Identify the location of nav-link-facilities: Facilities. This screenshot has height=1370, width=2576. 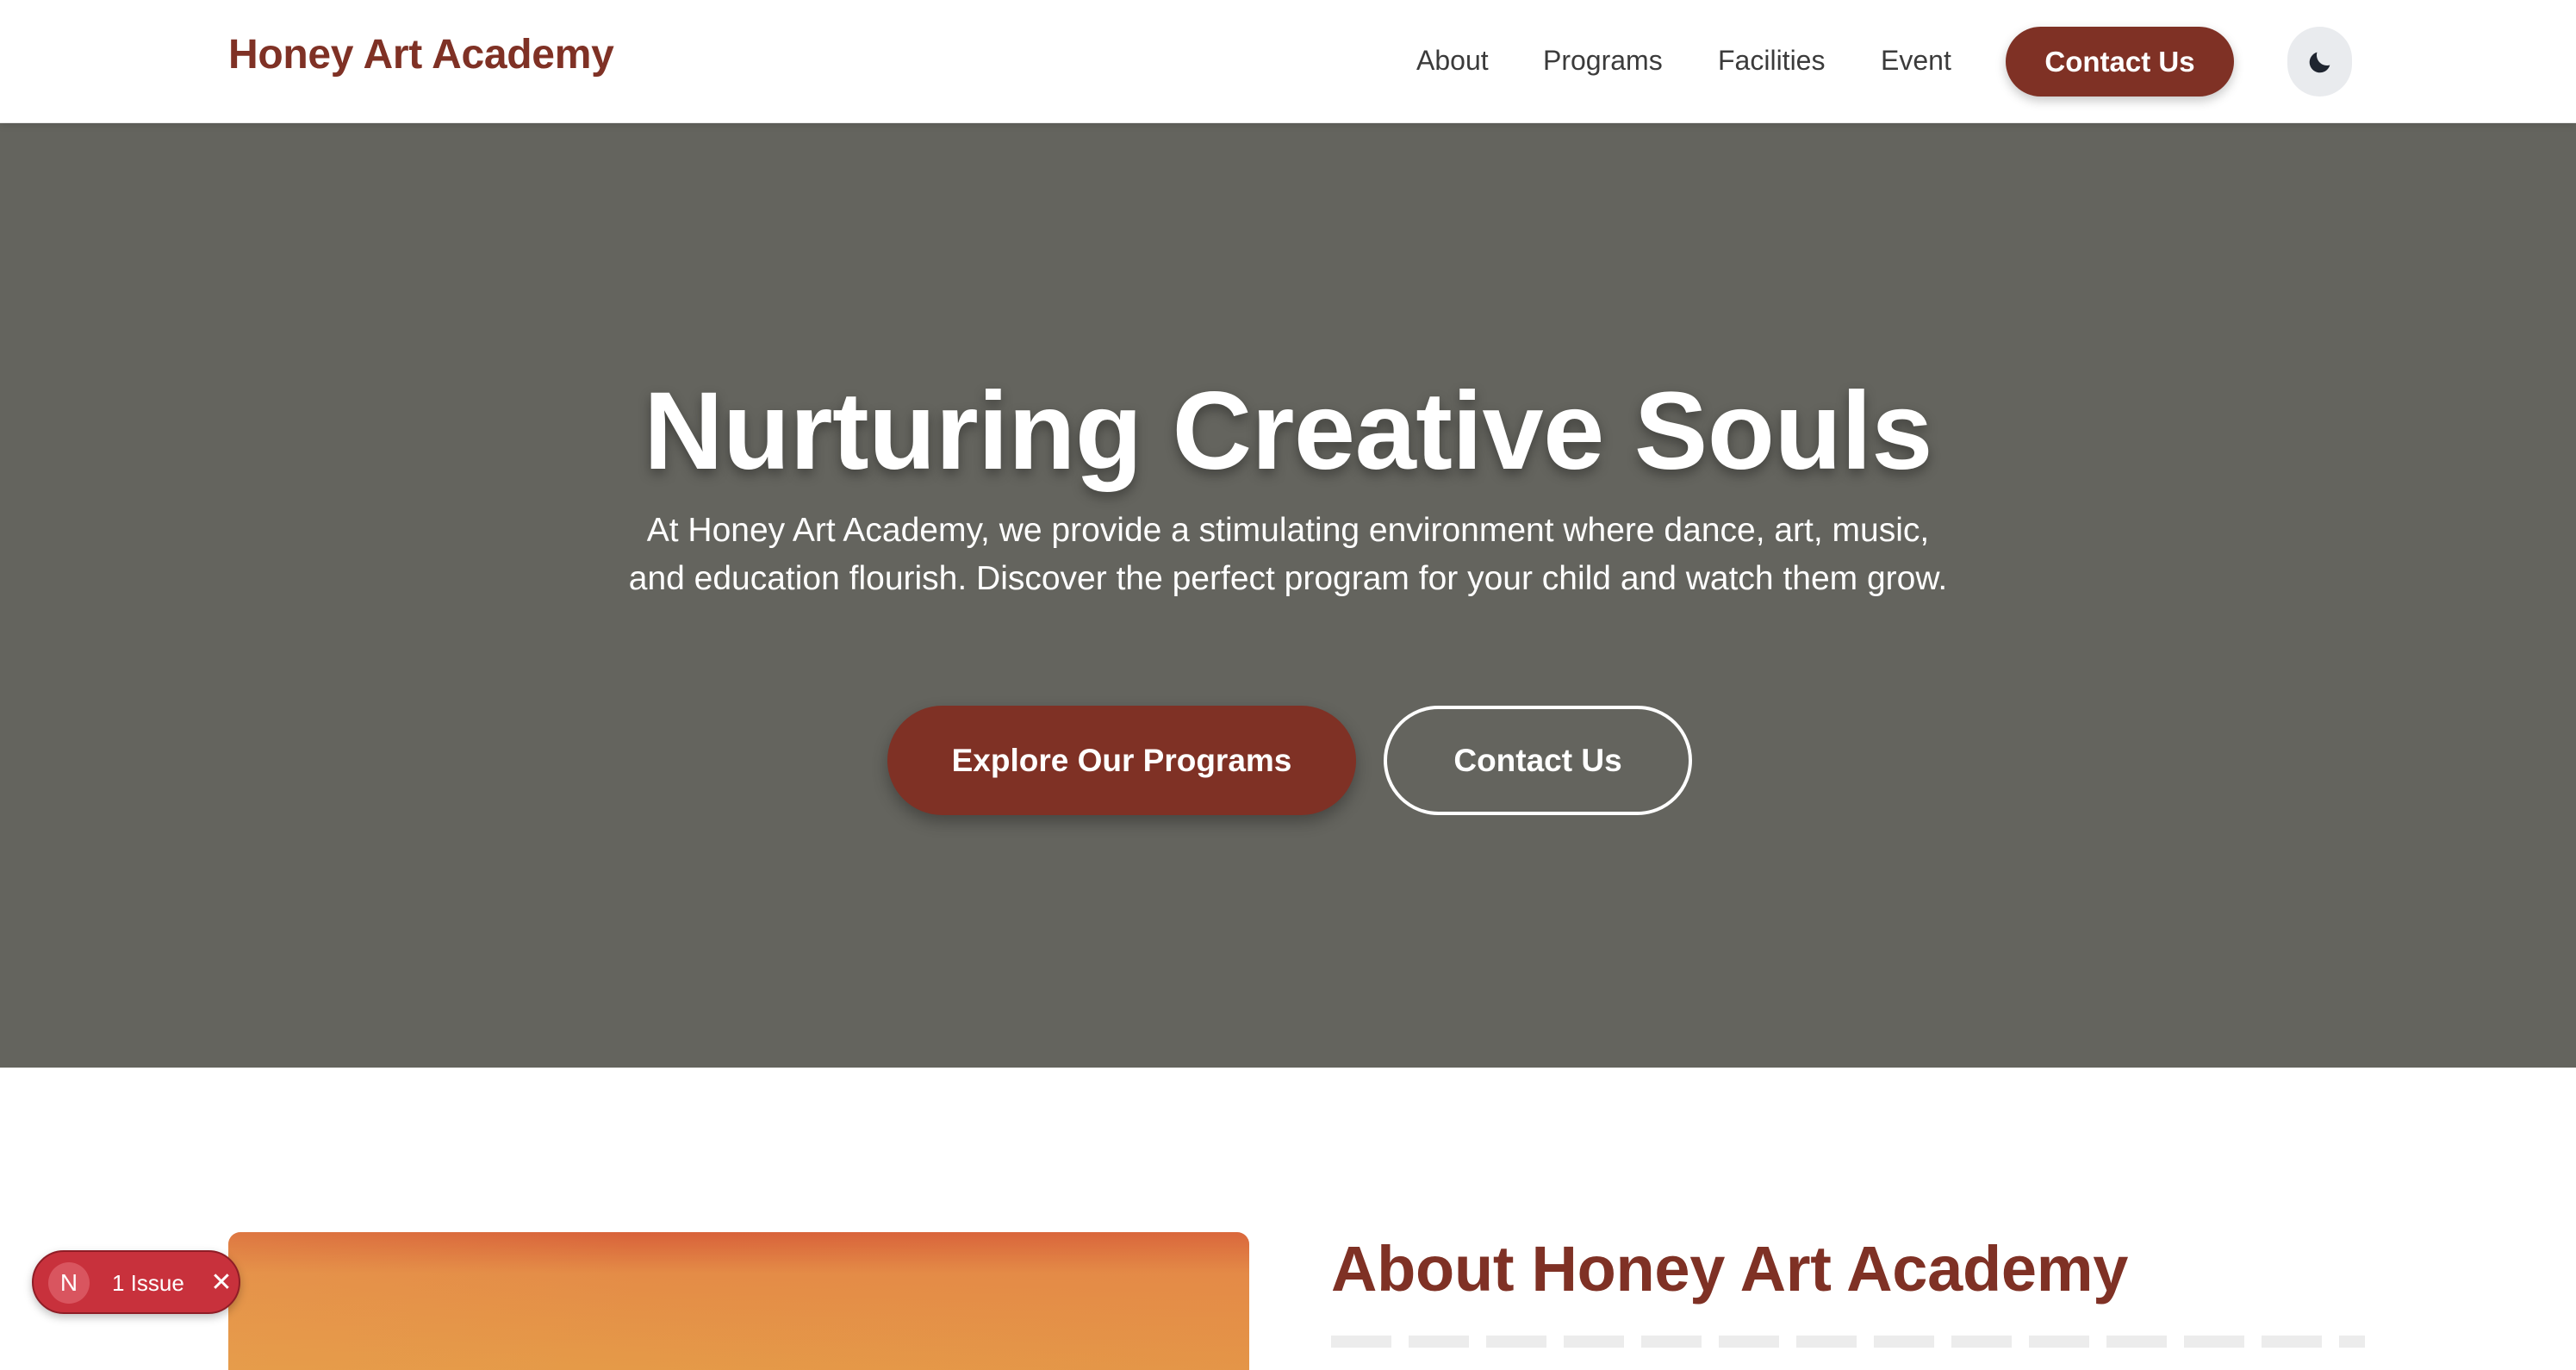
(1772, 61).